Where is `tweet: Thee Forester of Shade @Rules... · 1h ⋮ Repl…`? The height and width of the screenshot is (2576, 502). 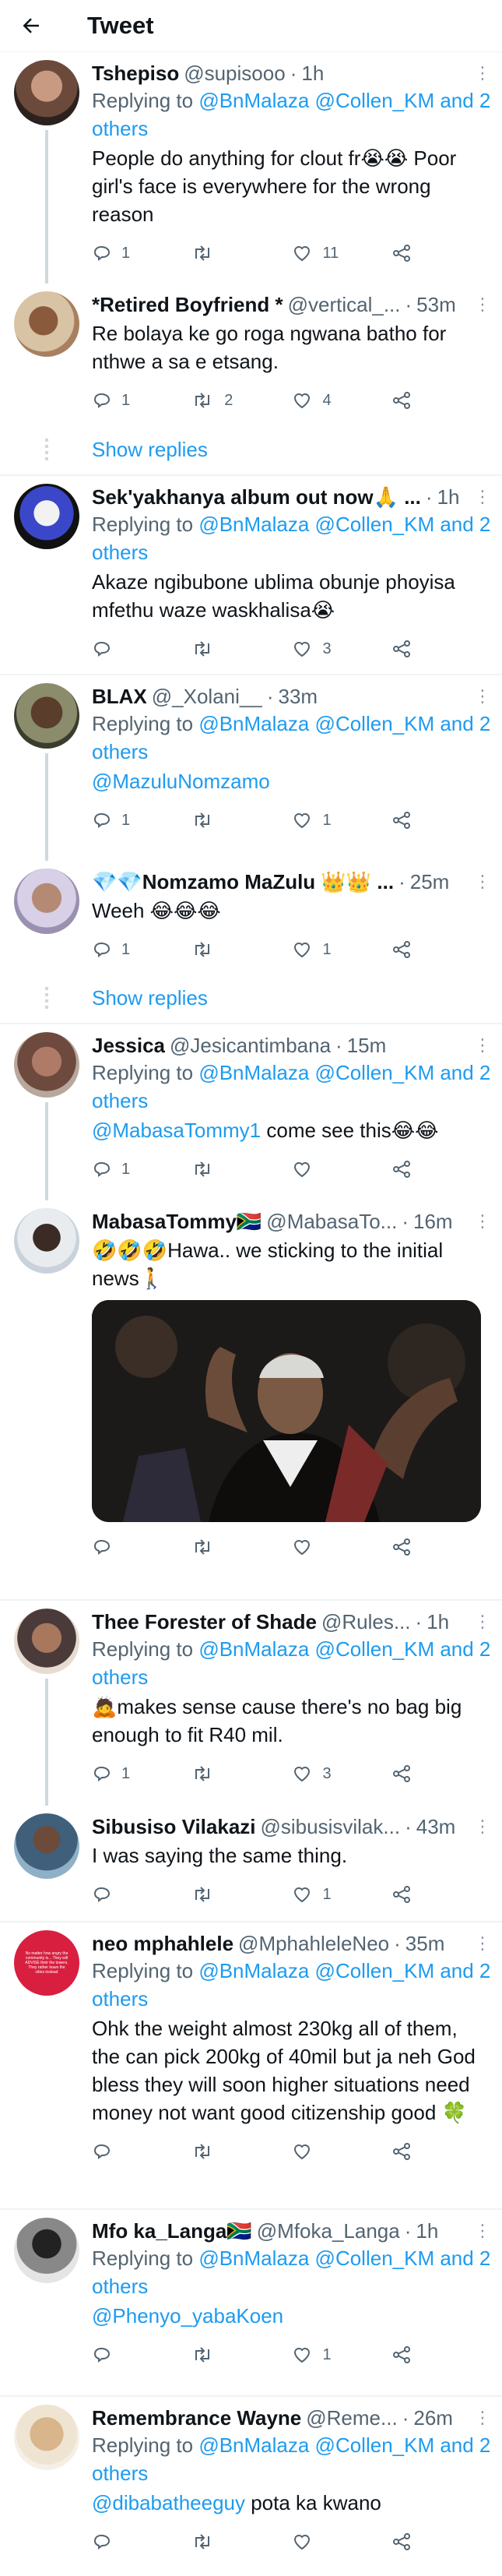
tweet: Thee Forester of Shade @Rules... · 1h ⋮ Repl… is located at coordinates (251, 1703).